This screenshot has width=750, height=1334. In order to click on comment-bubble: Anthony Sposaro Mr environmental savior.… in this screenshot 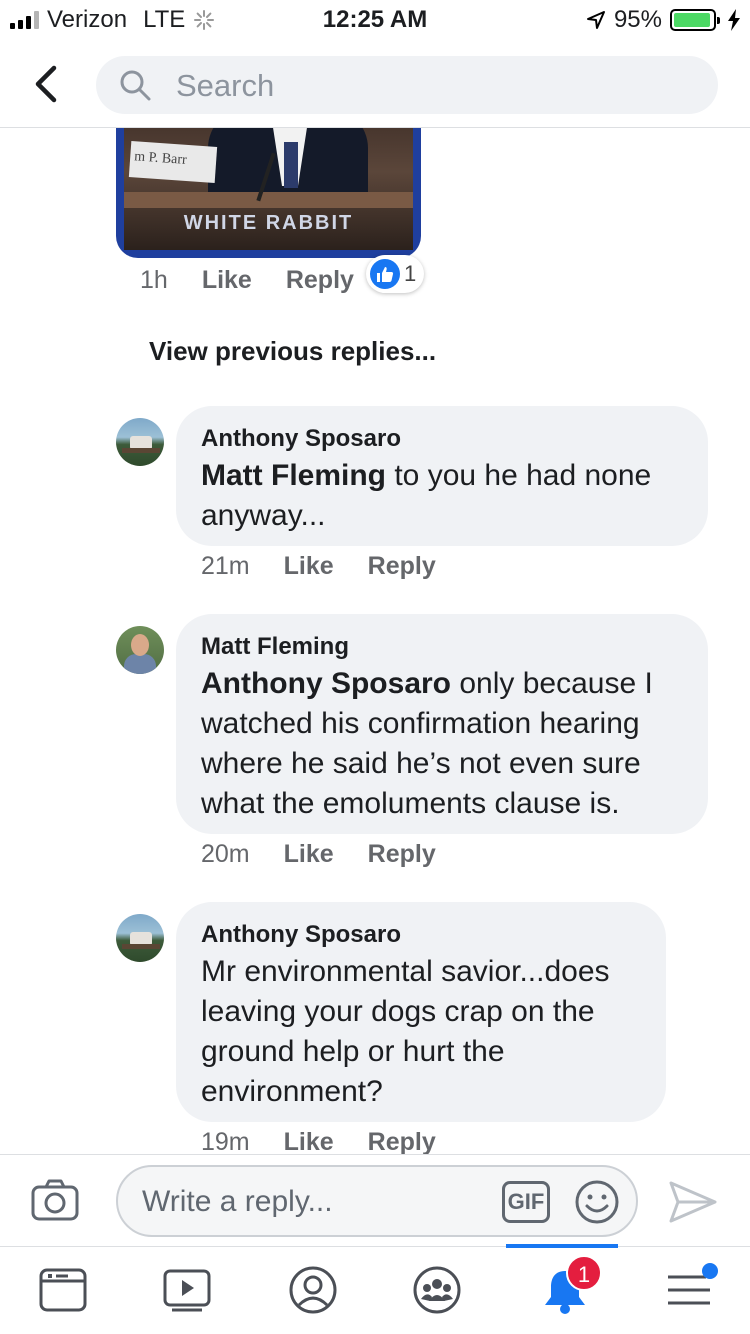, I will do `click(421, 1012)`.